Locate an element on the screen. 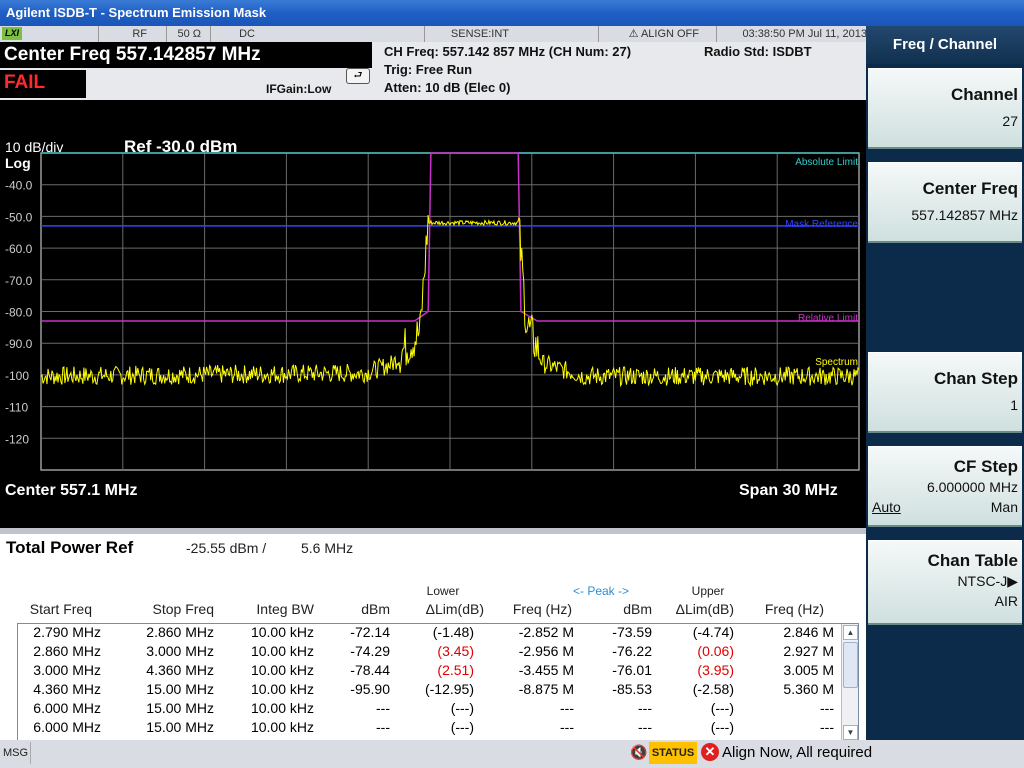 The width and height of the screenshot is (1024, 768). table-cell: 2.927 M is located at coordinates (808, 651).